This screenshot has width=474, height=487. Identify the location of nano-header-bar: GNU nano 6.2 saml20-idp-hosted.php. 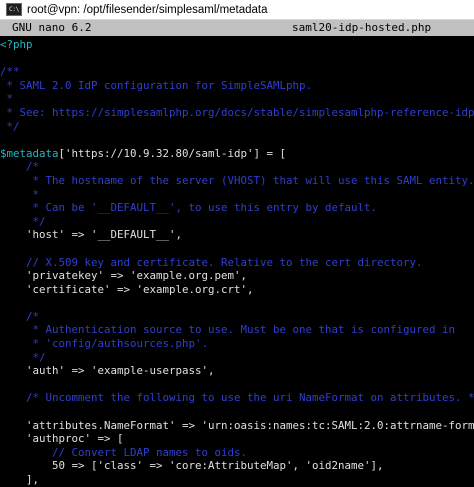
(237, 28).